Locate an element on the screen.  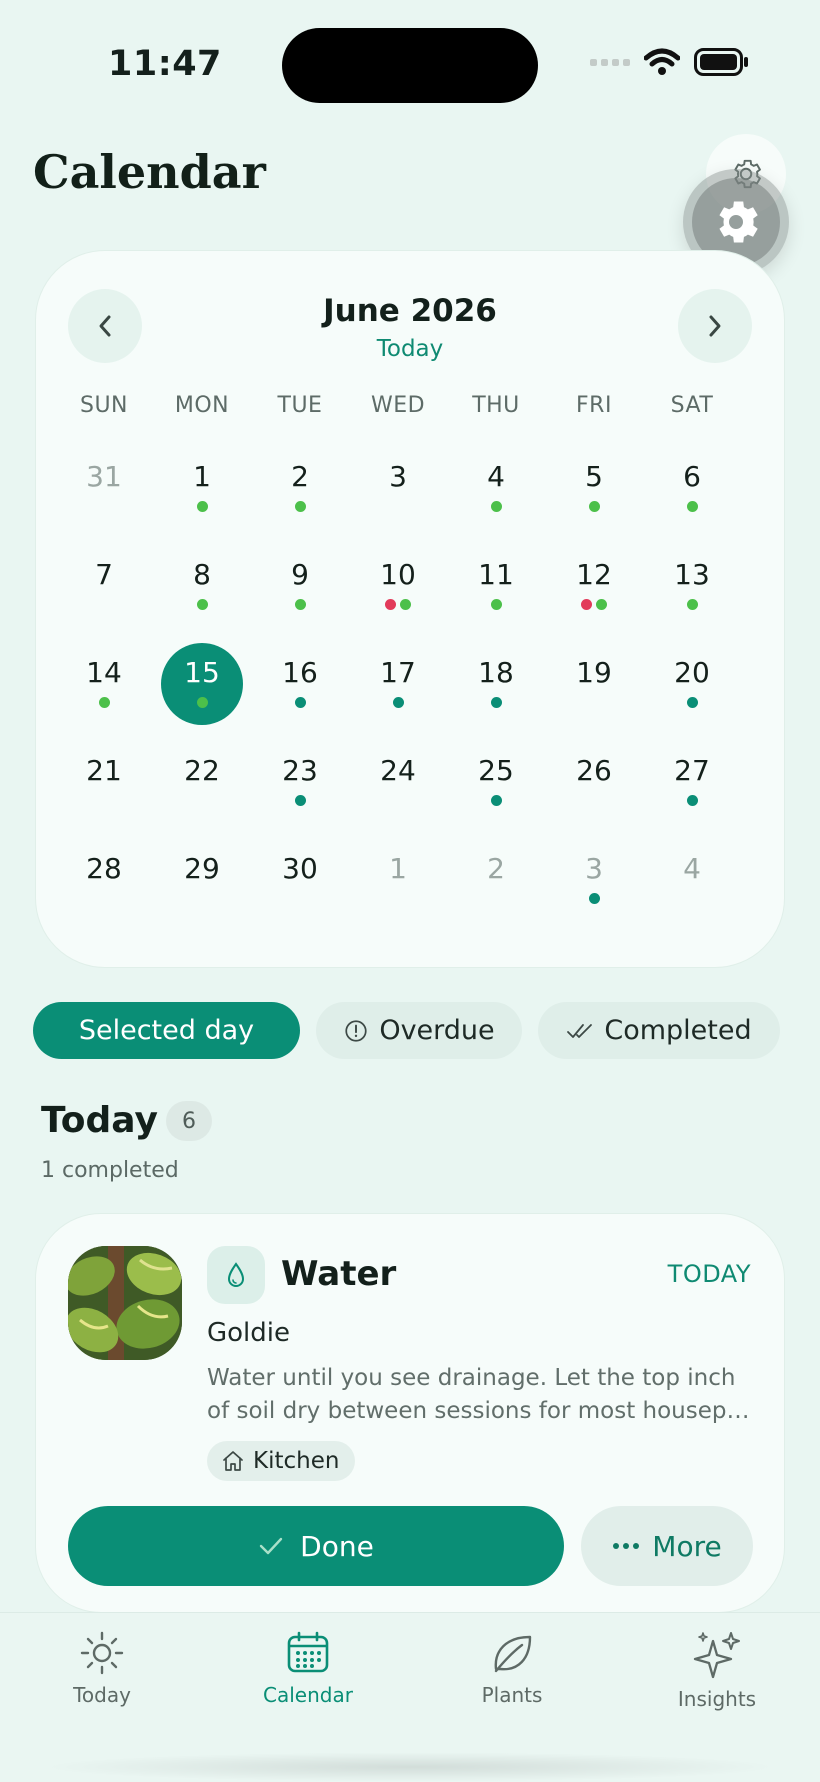
calendar-day: 5 is located at coordinates (594, 488).